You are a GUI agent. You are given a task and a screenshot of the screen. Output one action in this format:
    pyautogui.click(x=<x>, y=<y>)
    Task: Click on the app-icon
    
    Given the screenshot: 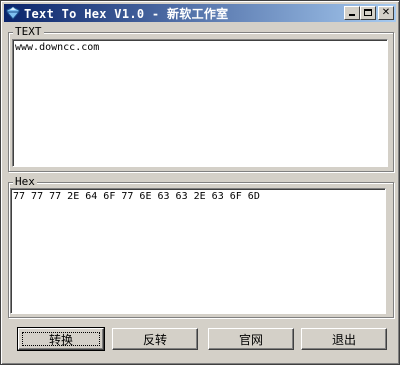 What is the action you would take?
    pyautogui.click(x=13, y=13)
    